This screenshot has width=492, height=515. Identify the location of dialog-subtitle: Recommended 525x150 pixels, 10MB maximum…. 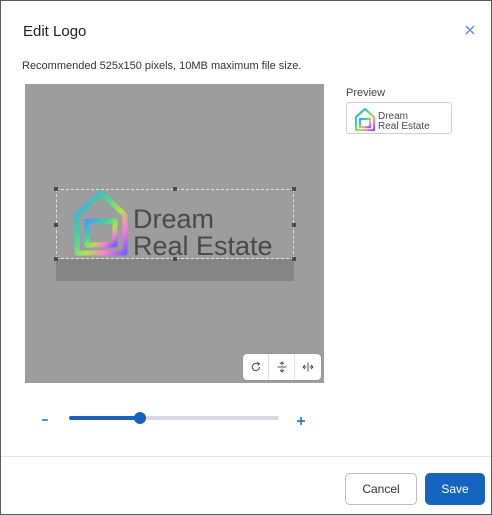
(162, 66).